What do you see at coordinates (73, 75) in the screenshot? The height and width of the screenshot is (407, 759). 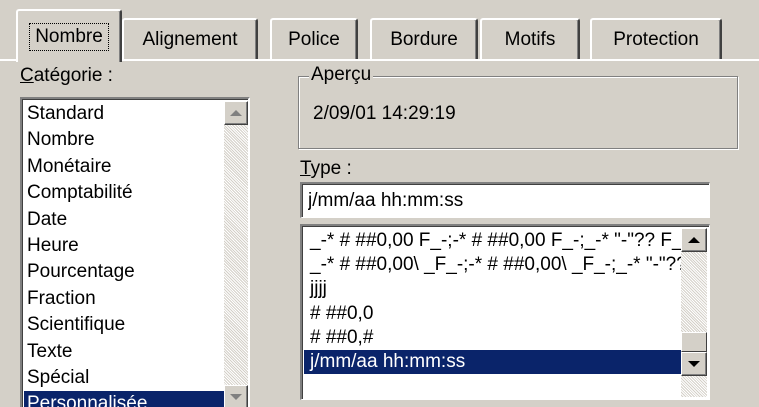 I see `category-label-text: atégorie :` at bounding box center [73, 75].